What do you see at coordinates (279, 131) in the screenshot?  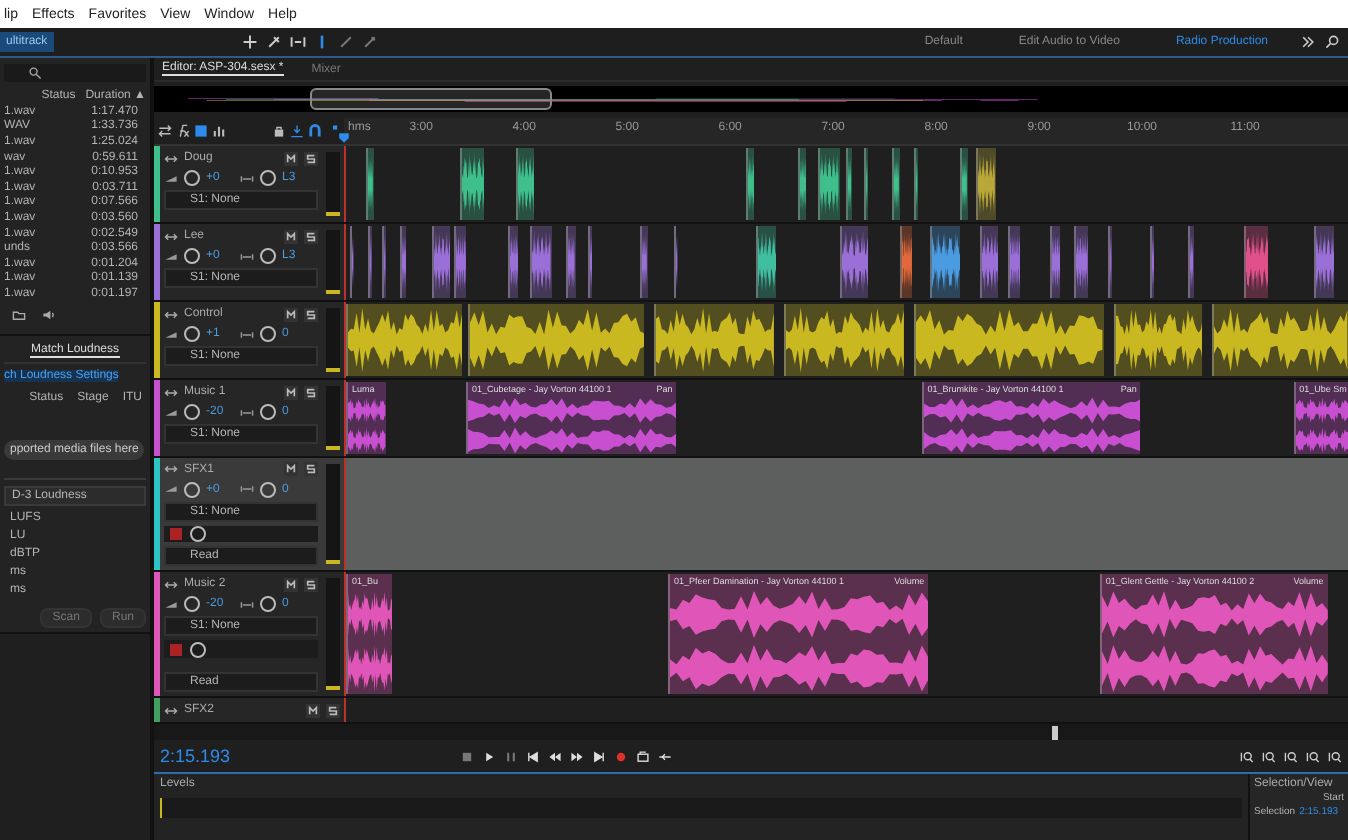 I see `lock-icon` at bounding box center [279, 131].